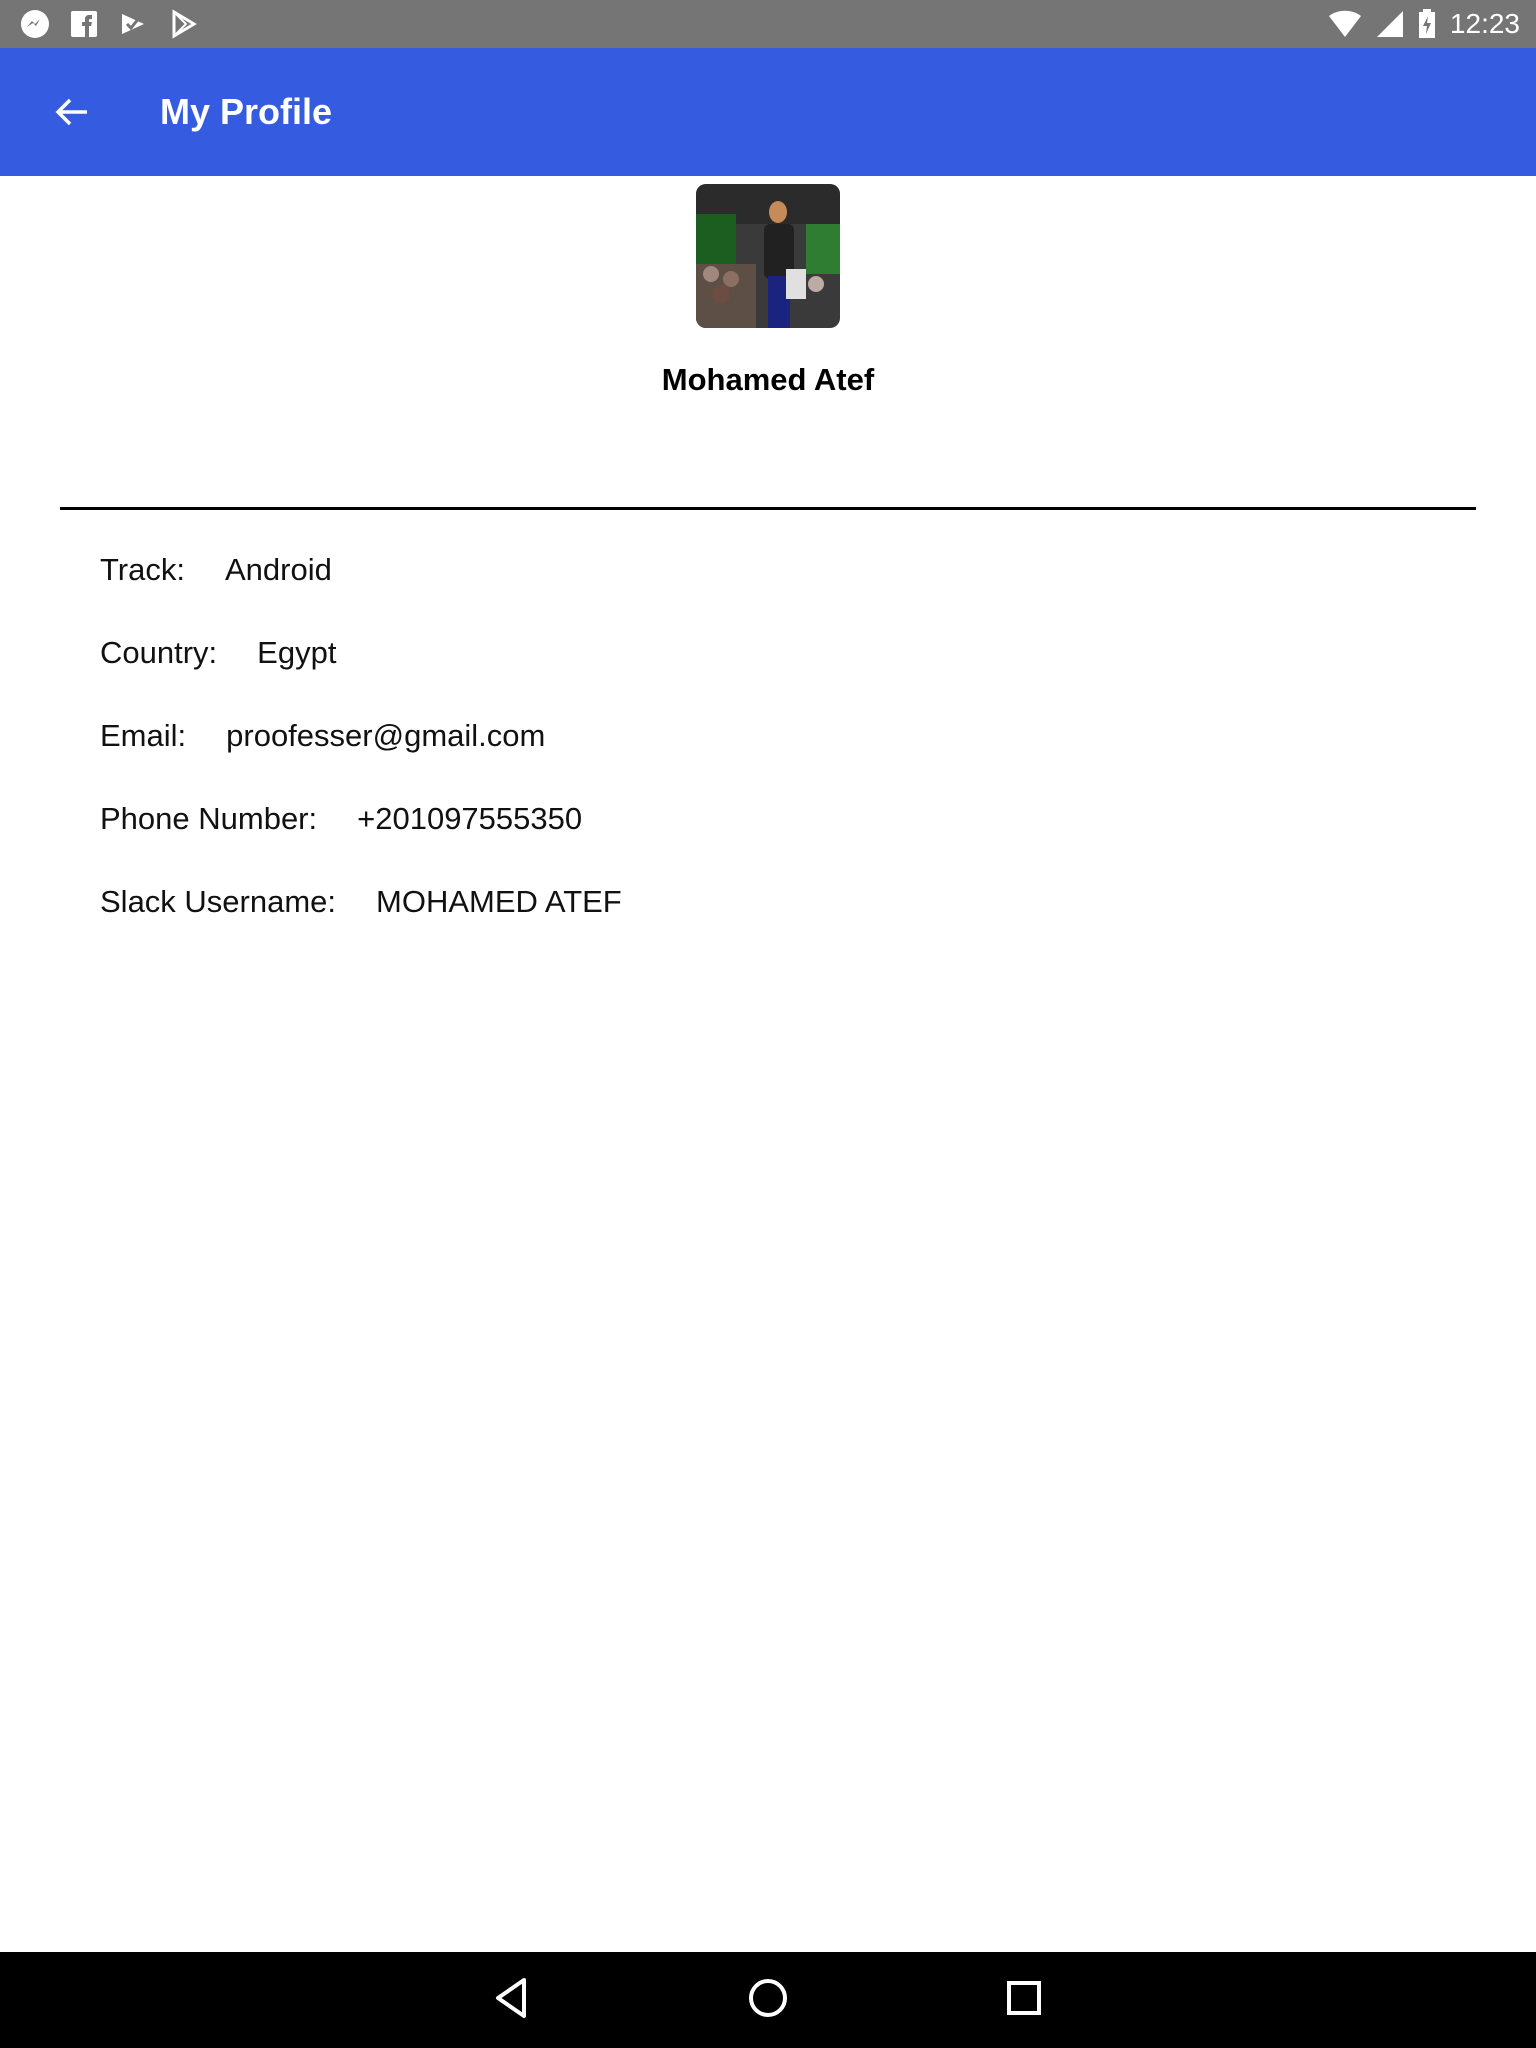  What do you see at coordinates (1427, 24) in the screenshot?
I see `battery-charging-icon` at bounding box center [1427, 24].